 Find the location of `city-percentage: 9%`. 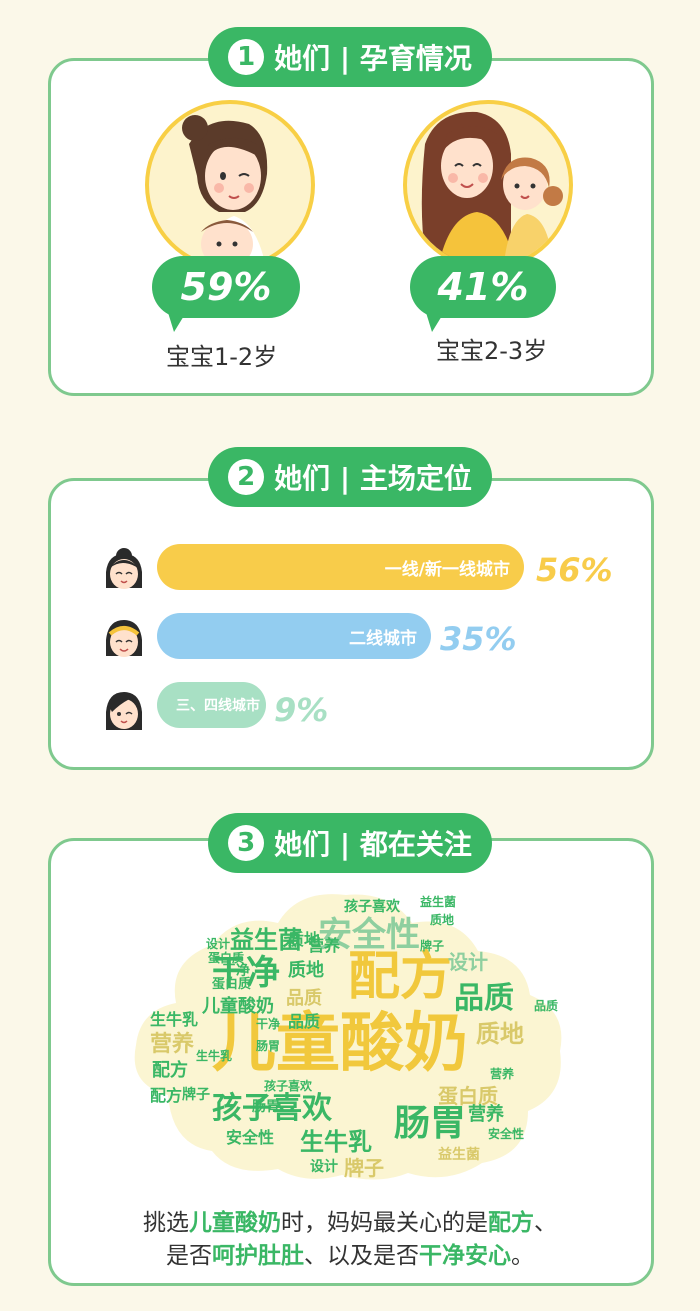

city-percentage: 9% is located at coordinates (301, 710).